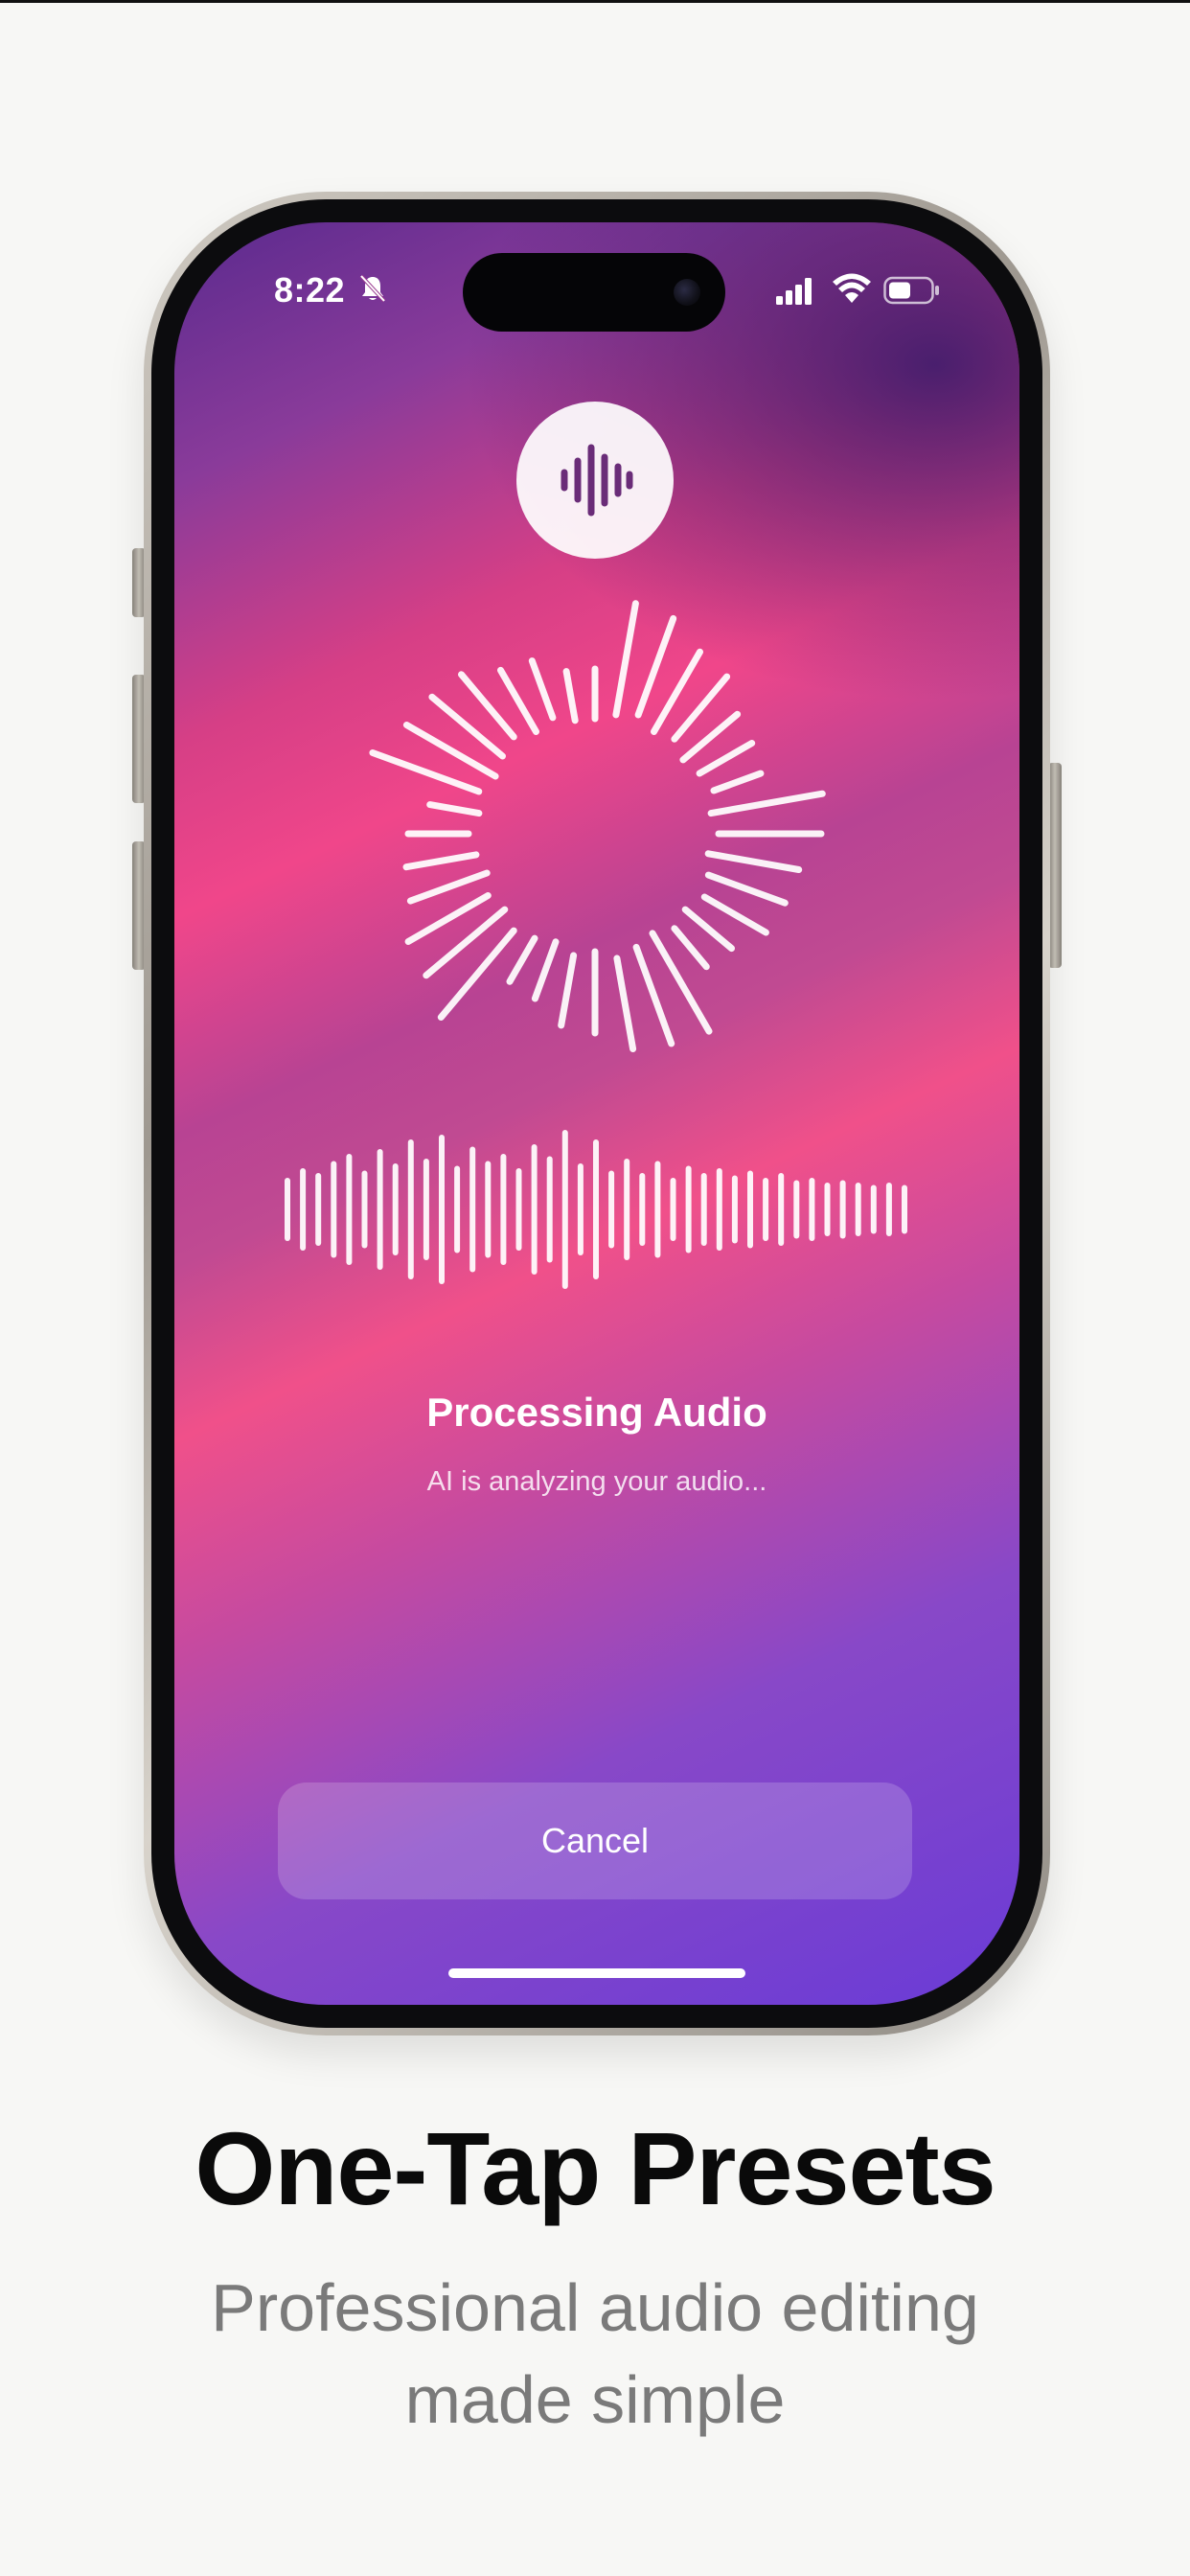 The width and height of the screenshot is (1190, 2576). Describe the element at coordinates (595, 1) in the screenshot. I see `top-border` at that location.